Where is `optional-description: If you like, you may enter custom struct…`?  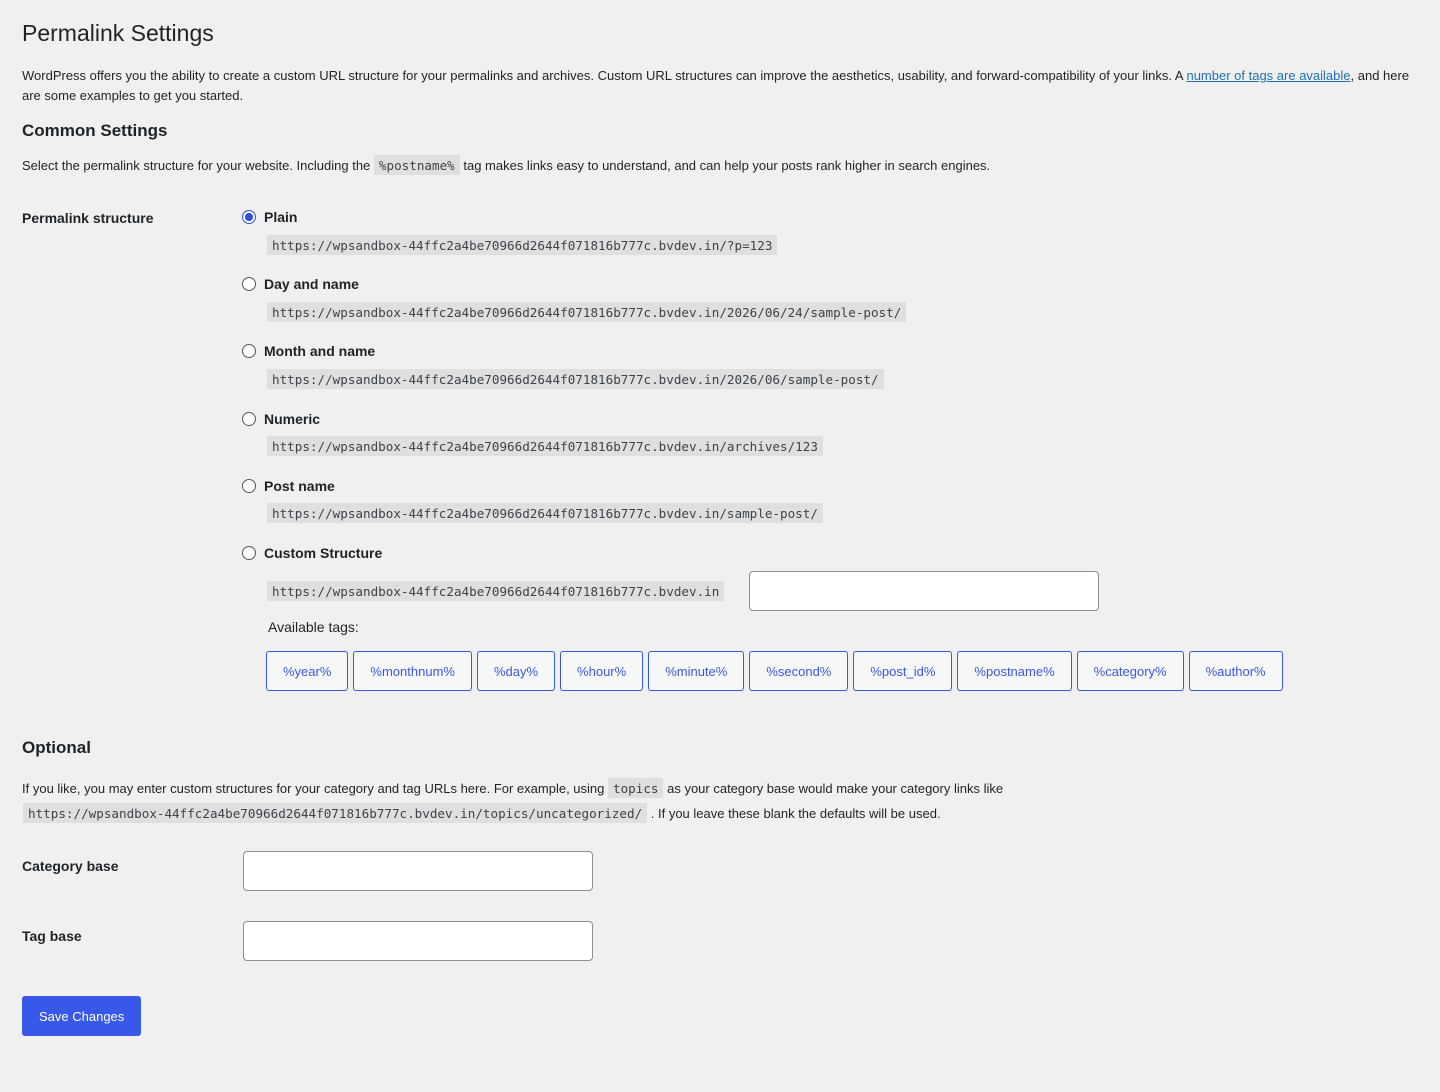 optional-description: If you like, you may enter custom struct… is located at coordinates (722, 801).